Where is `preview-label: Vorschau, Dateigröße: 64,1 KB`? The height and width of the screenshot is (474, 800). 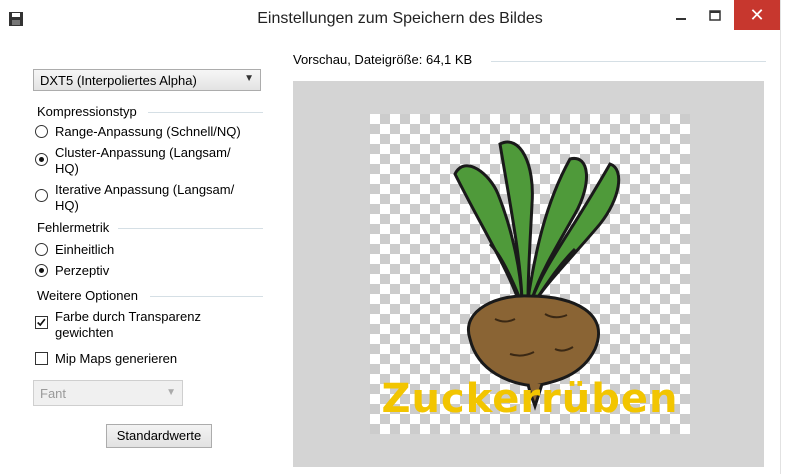
preview-label: Vorschau, Dateigröße: 64,1 KB is located at coordinates (383, 59).